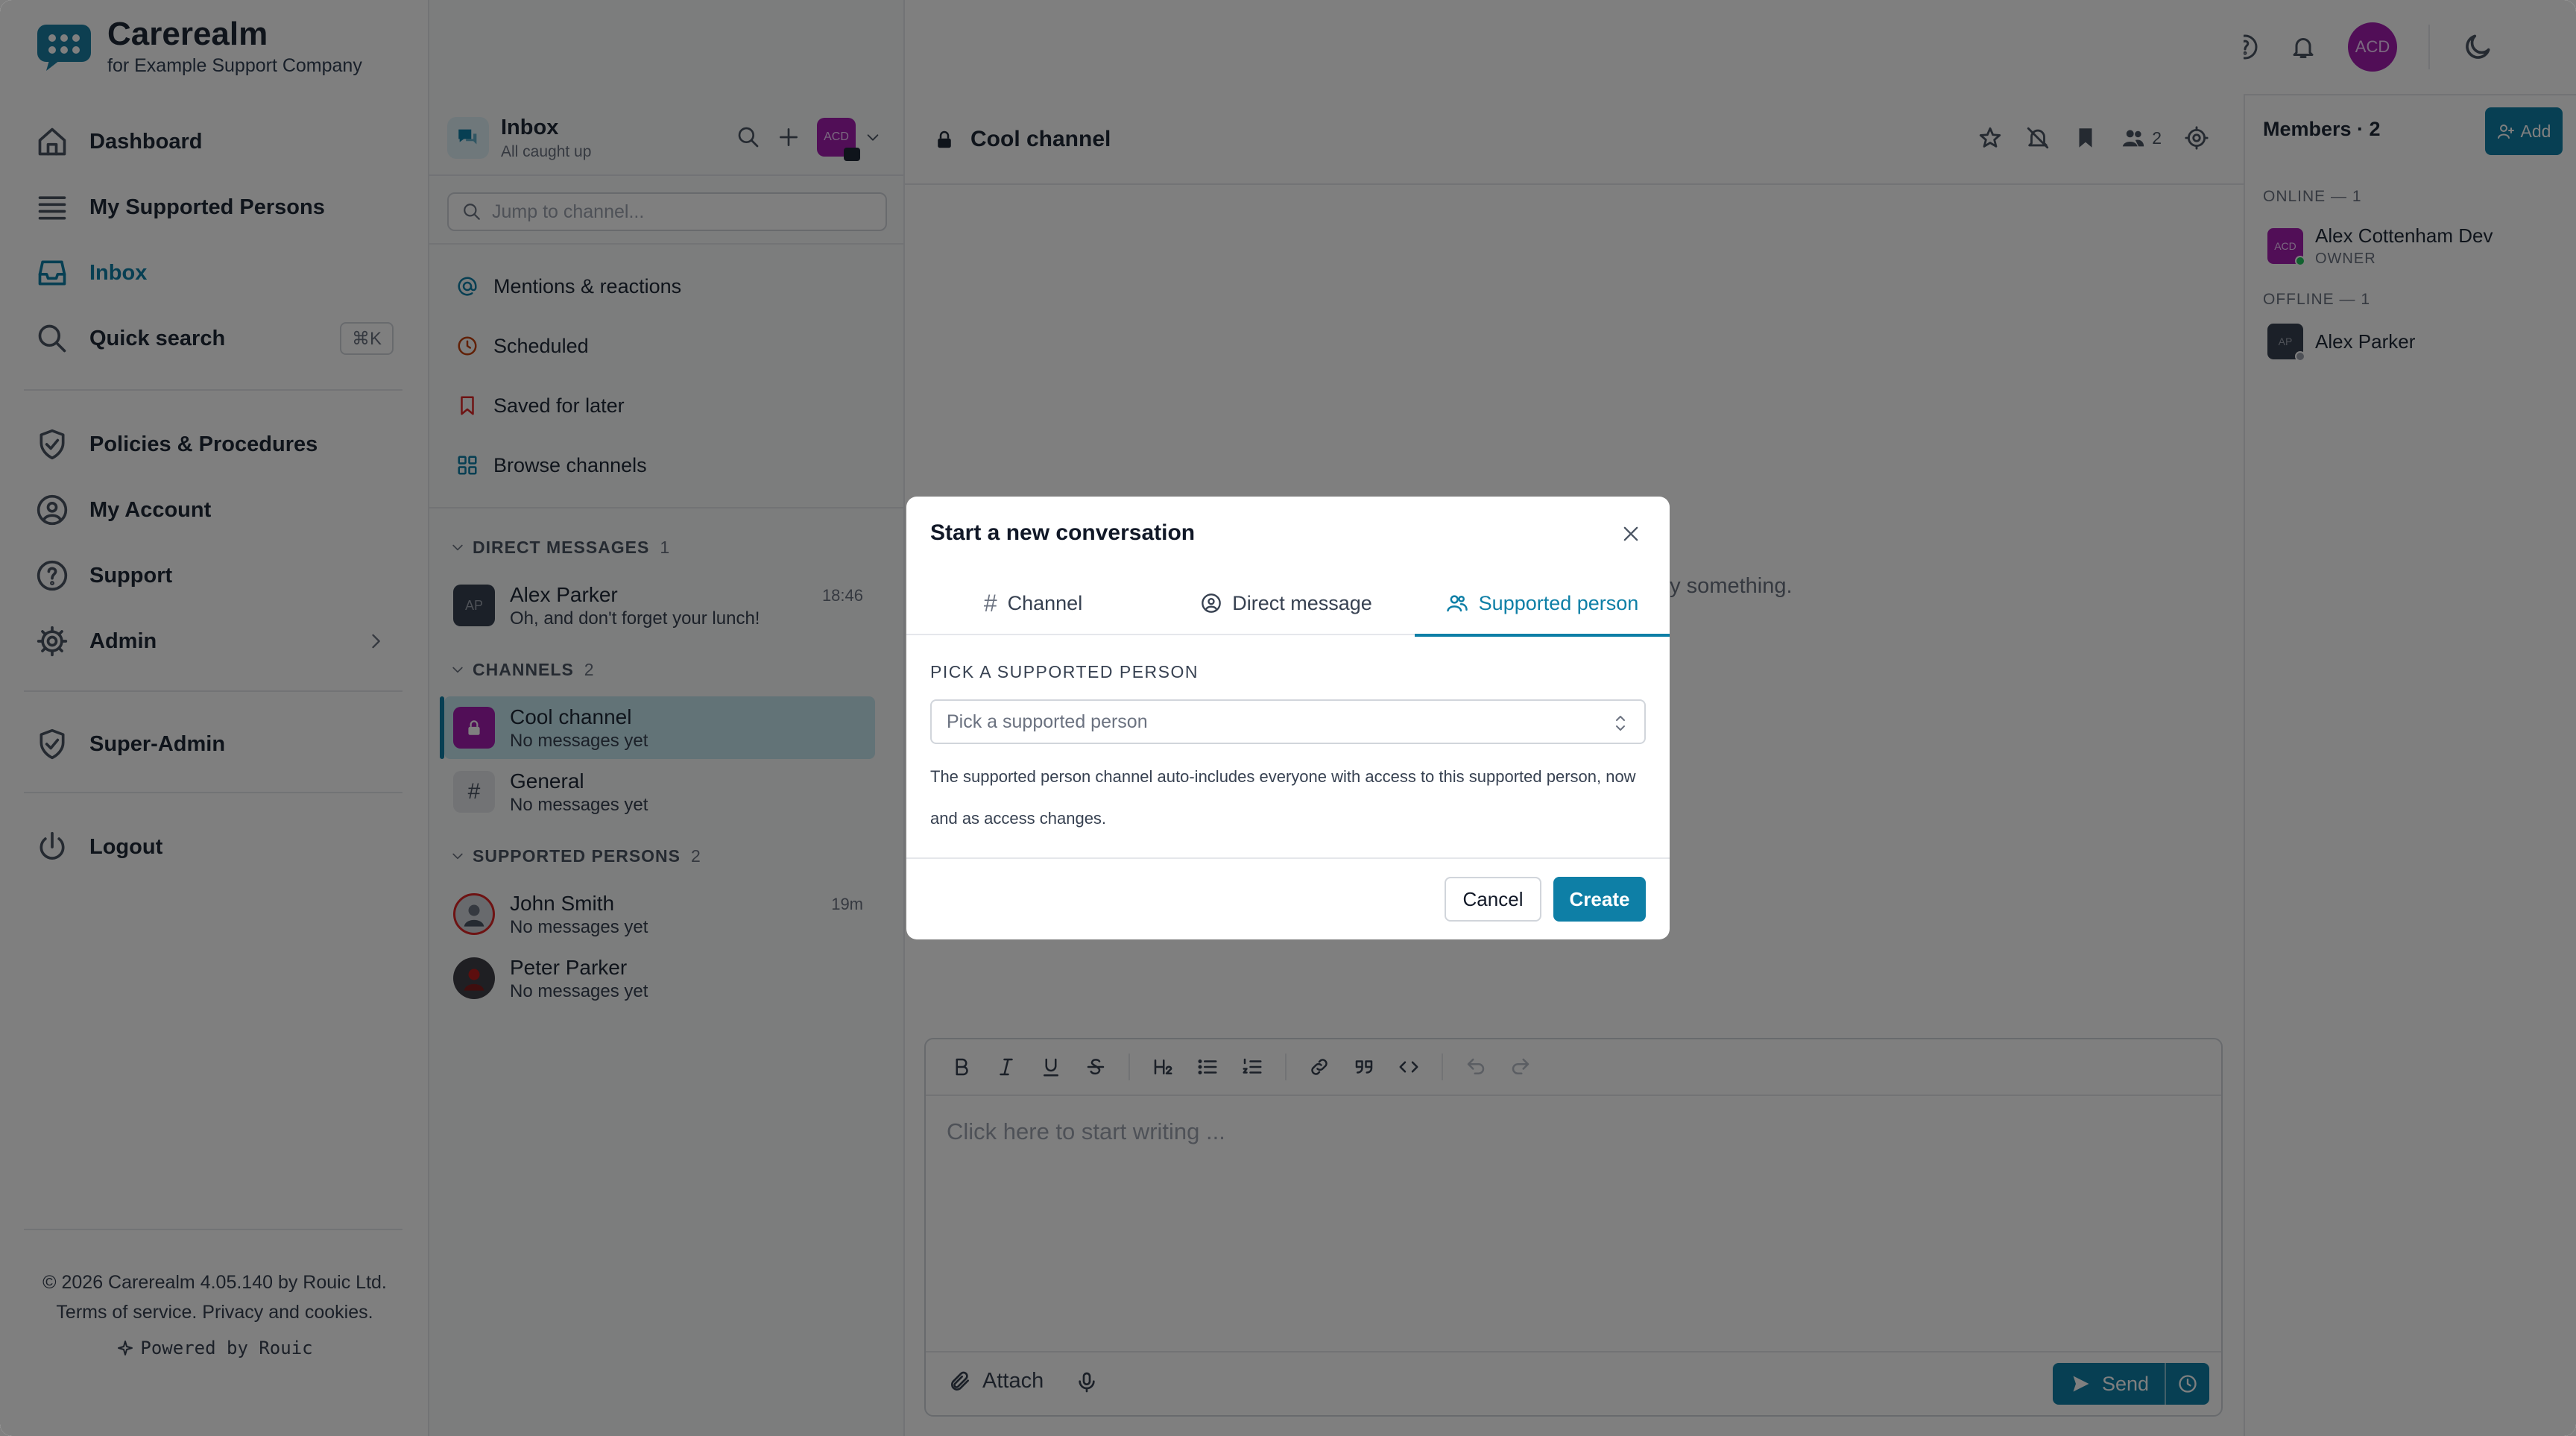 The width and height of the screenshot is (2576, 1436). Describe the element at coordinates (1558, 602) in the screenshot. I see `tab-label: Supported person` at that location.